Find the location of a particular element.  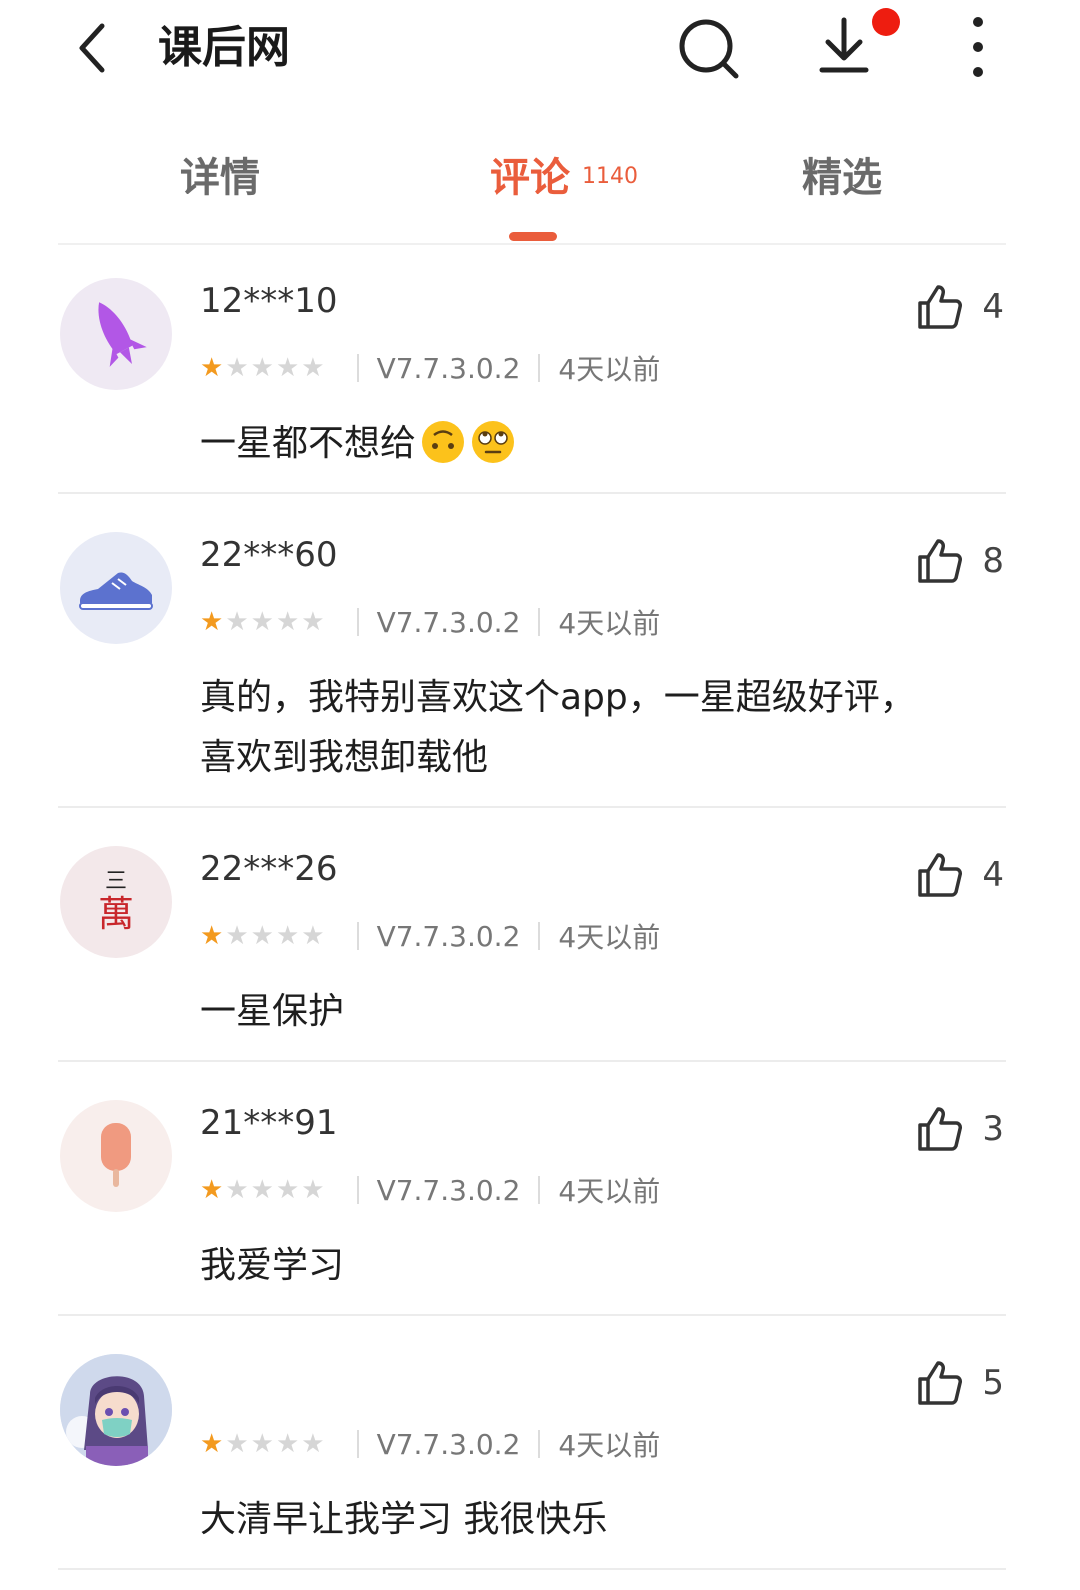

like-button: 3 is located at coordinates (960, 1129).